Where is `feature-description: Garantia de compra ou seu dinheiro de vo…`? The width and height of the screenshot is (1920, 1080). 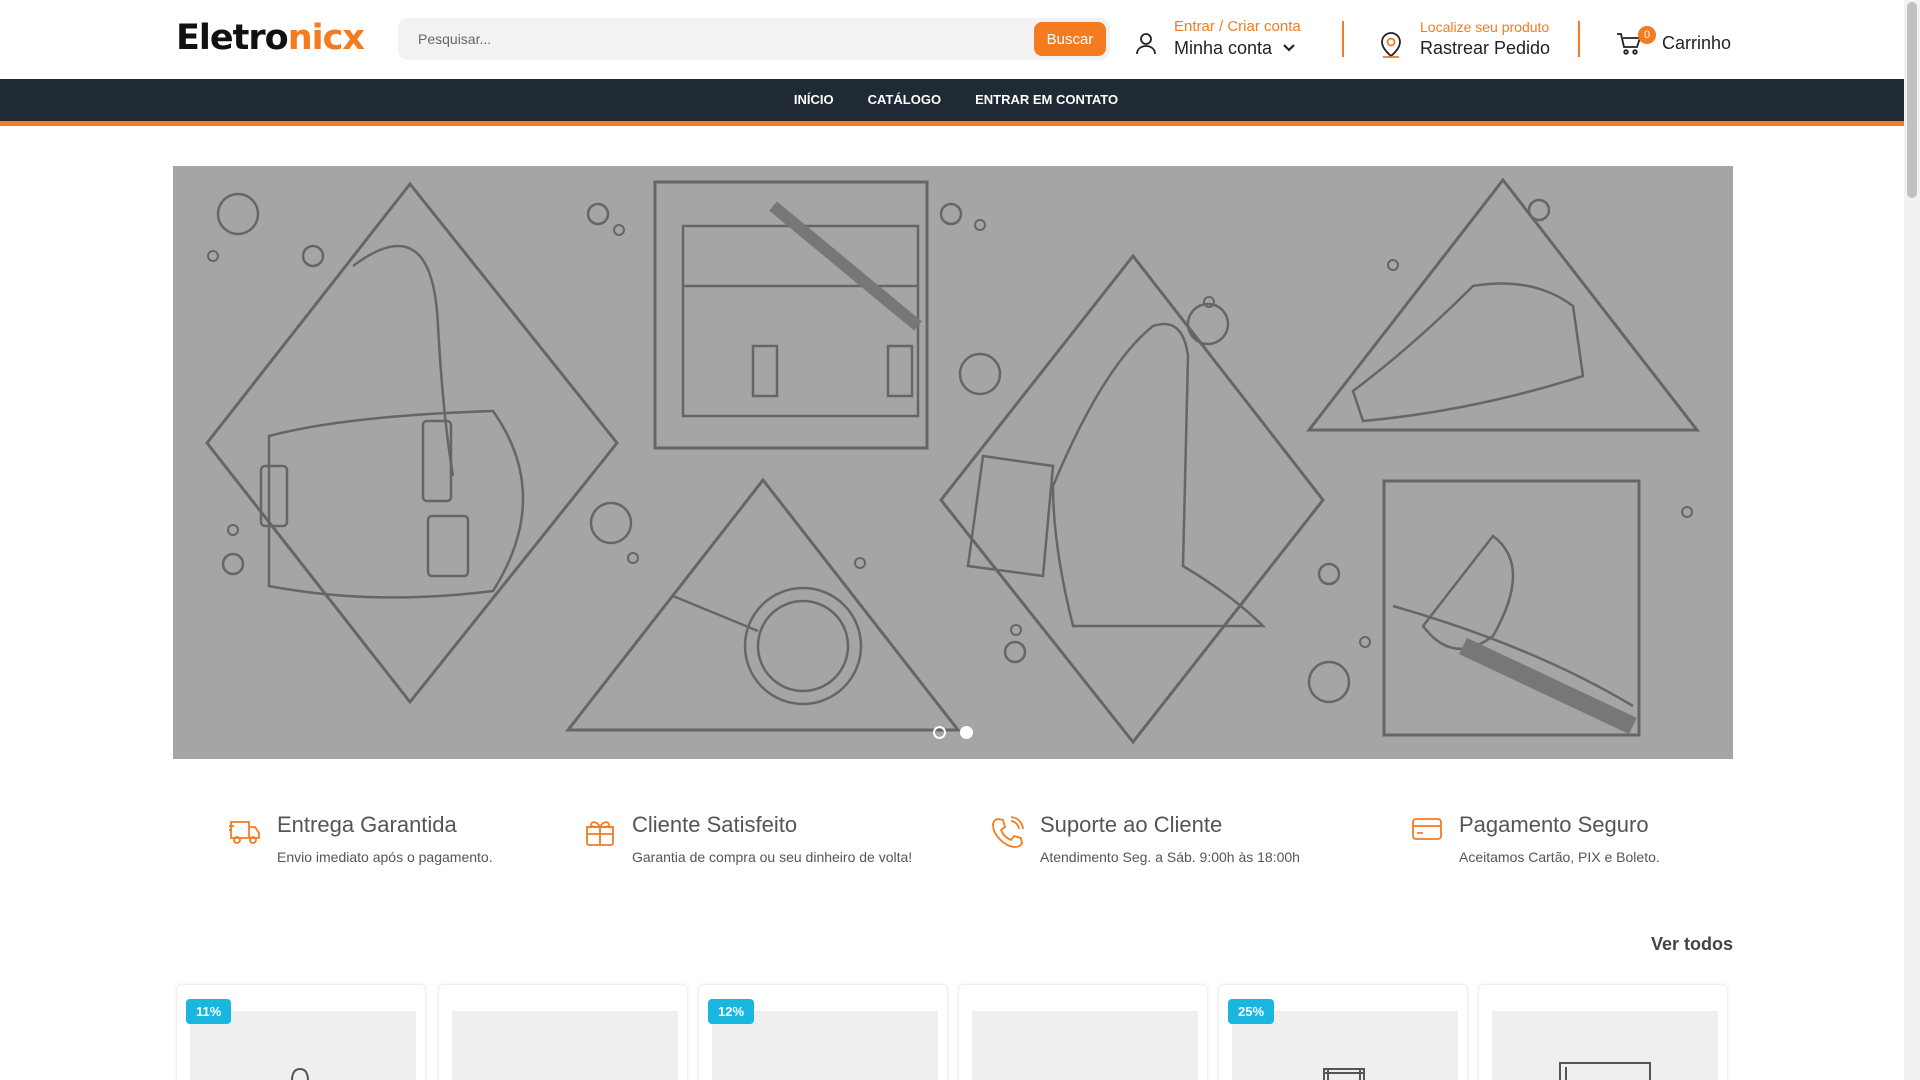
feature-description: Garantia de compra ou seu dinheiro de vo… is located at coordinates (772, 857).